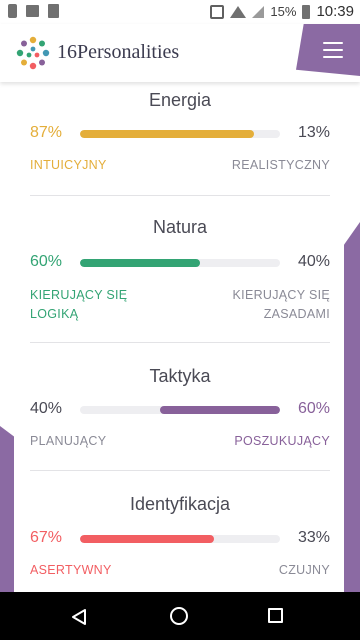 The height and width of the screenshot is (640, 360). I want to click on left-label: PLANUJĄCY, so click(68, 441).